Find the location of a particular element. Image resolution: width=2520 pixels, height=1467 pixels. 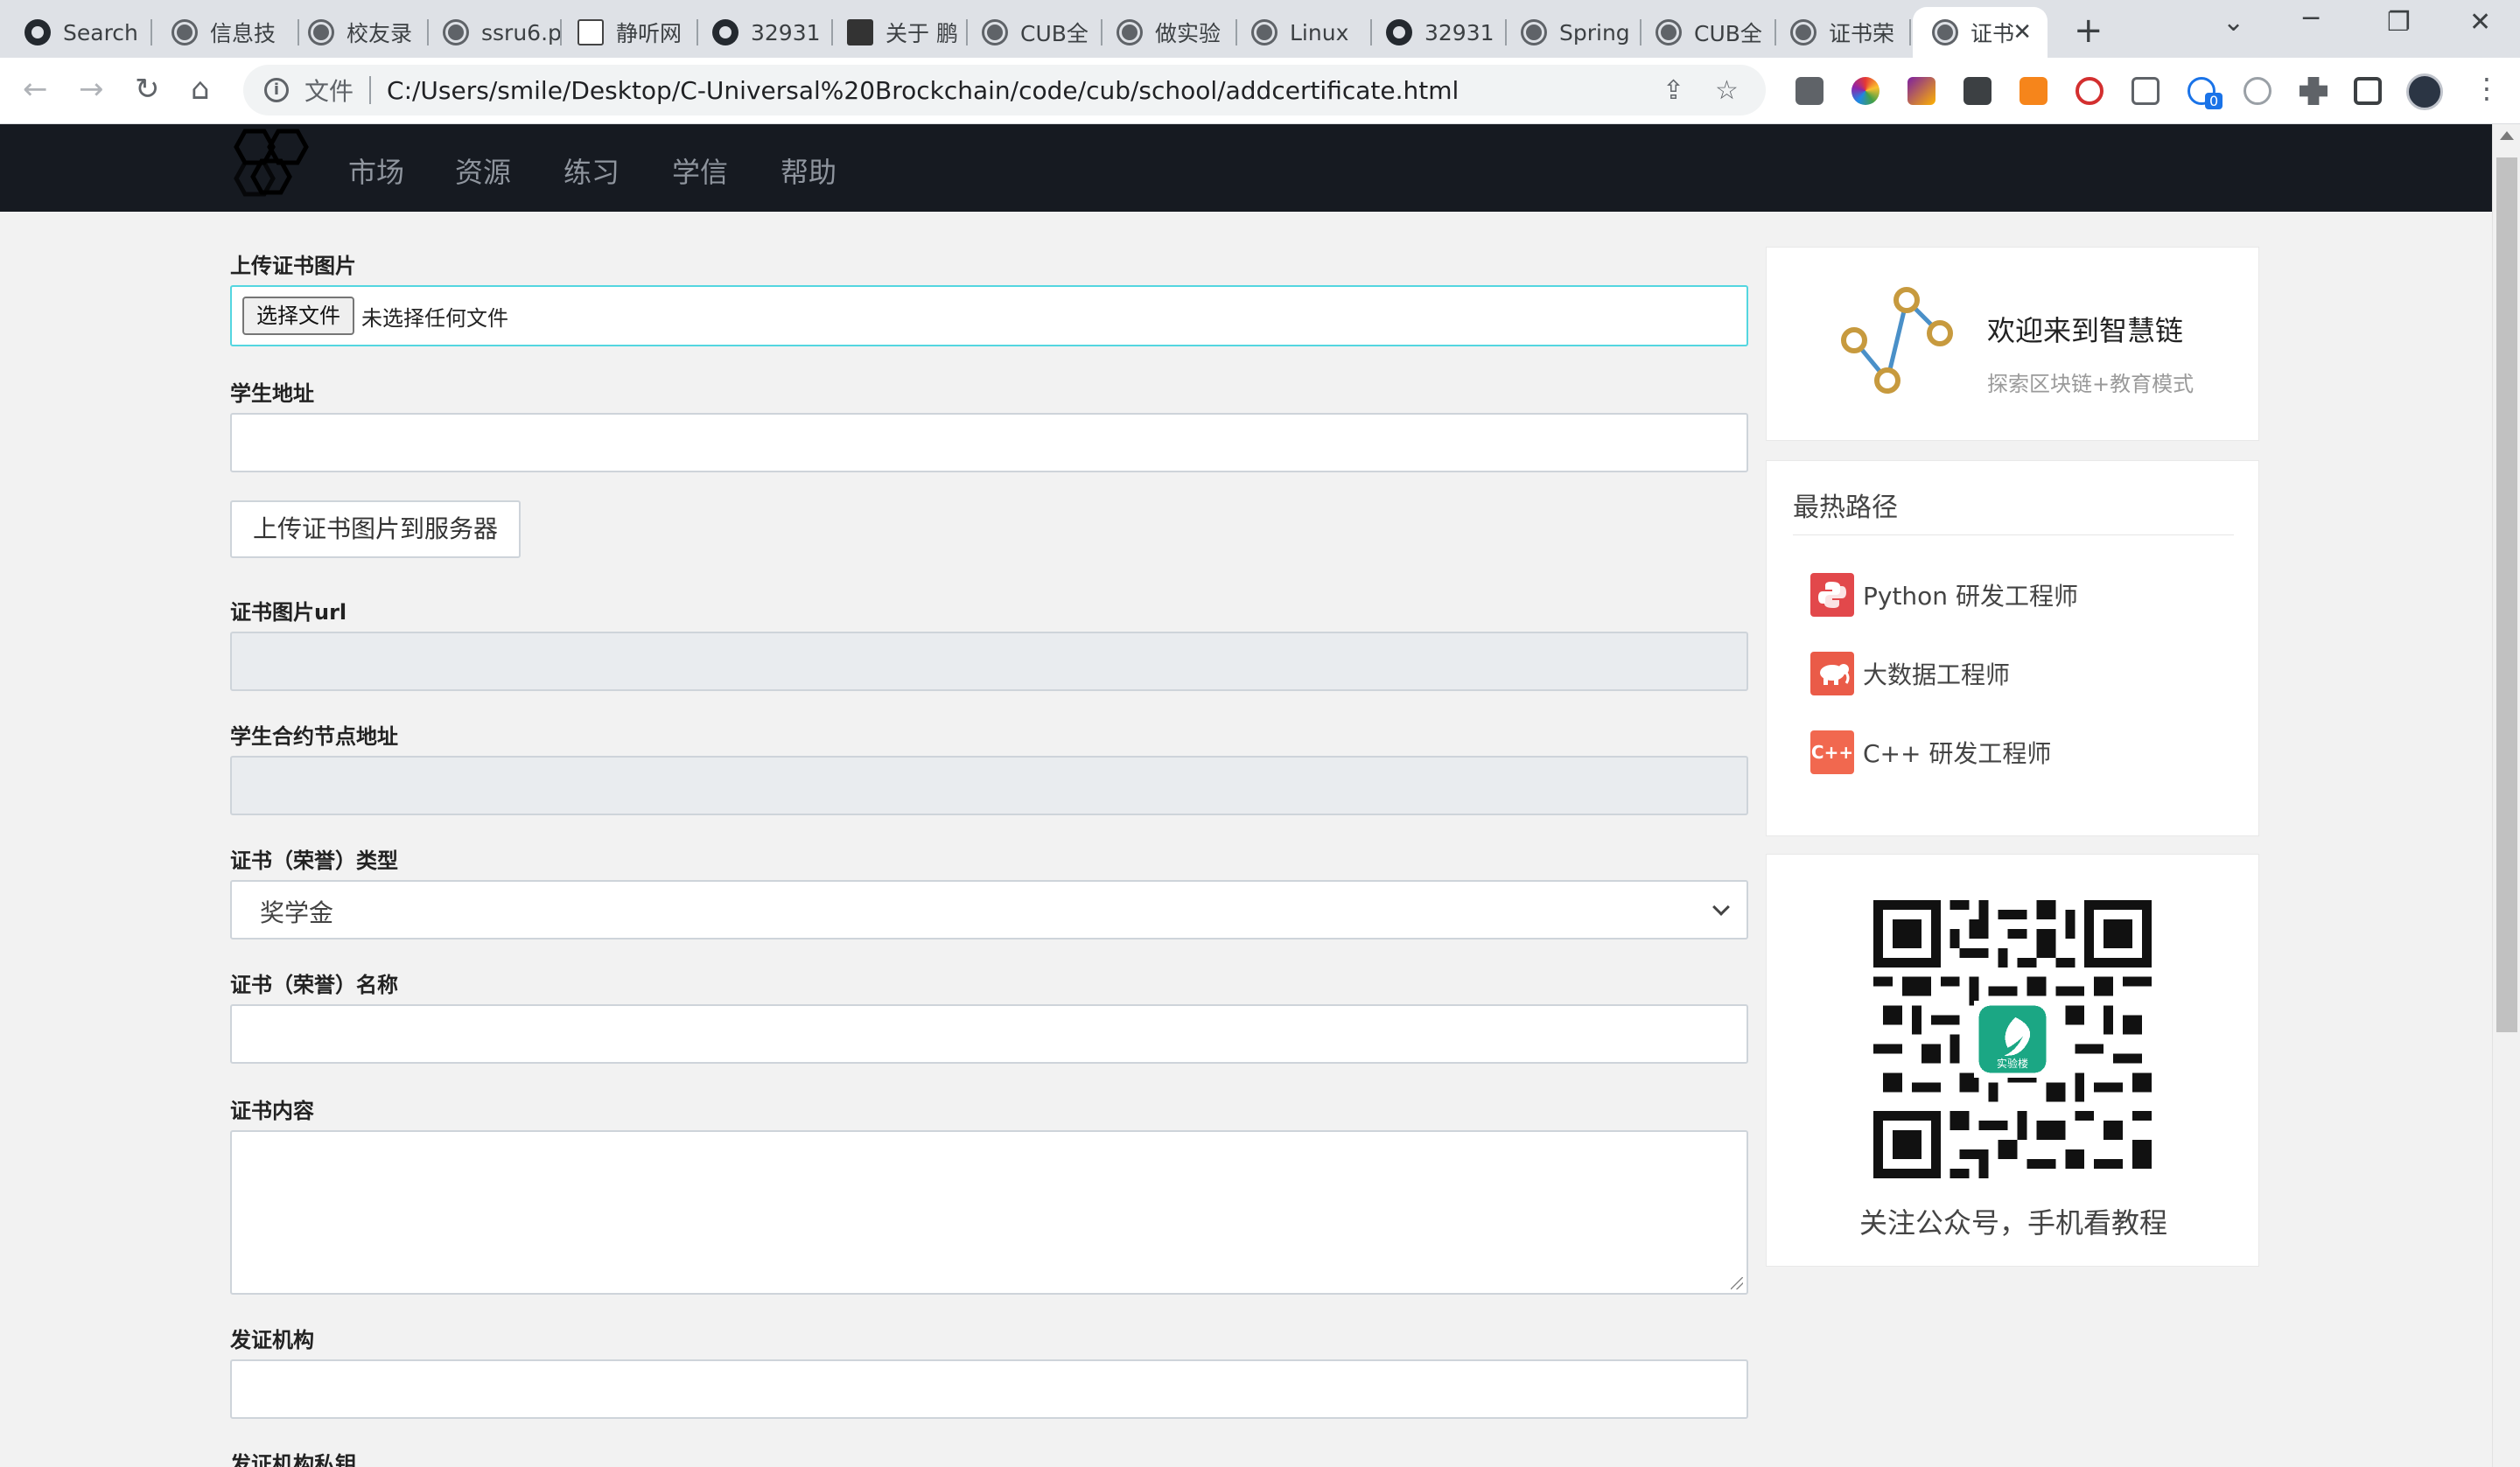

new-tab-plus-icon: + is located at coordinates (2089, 30).